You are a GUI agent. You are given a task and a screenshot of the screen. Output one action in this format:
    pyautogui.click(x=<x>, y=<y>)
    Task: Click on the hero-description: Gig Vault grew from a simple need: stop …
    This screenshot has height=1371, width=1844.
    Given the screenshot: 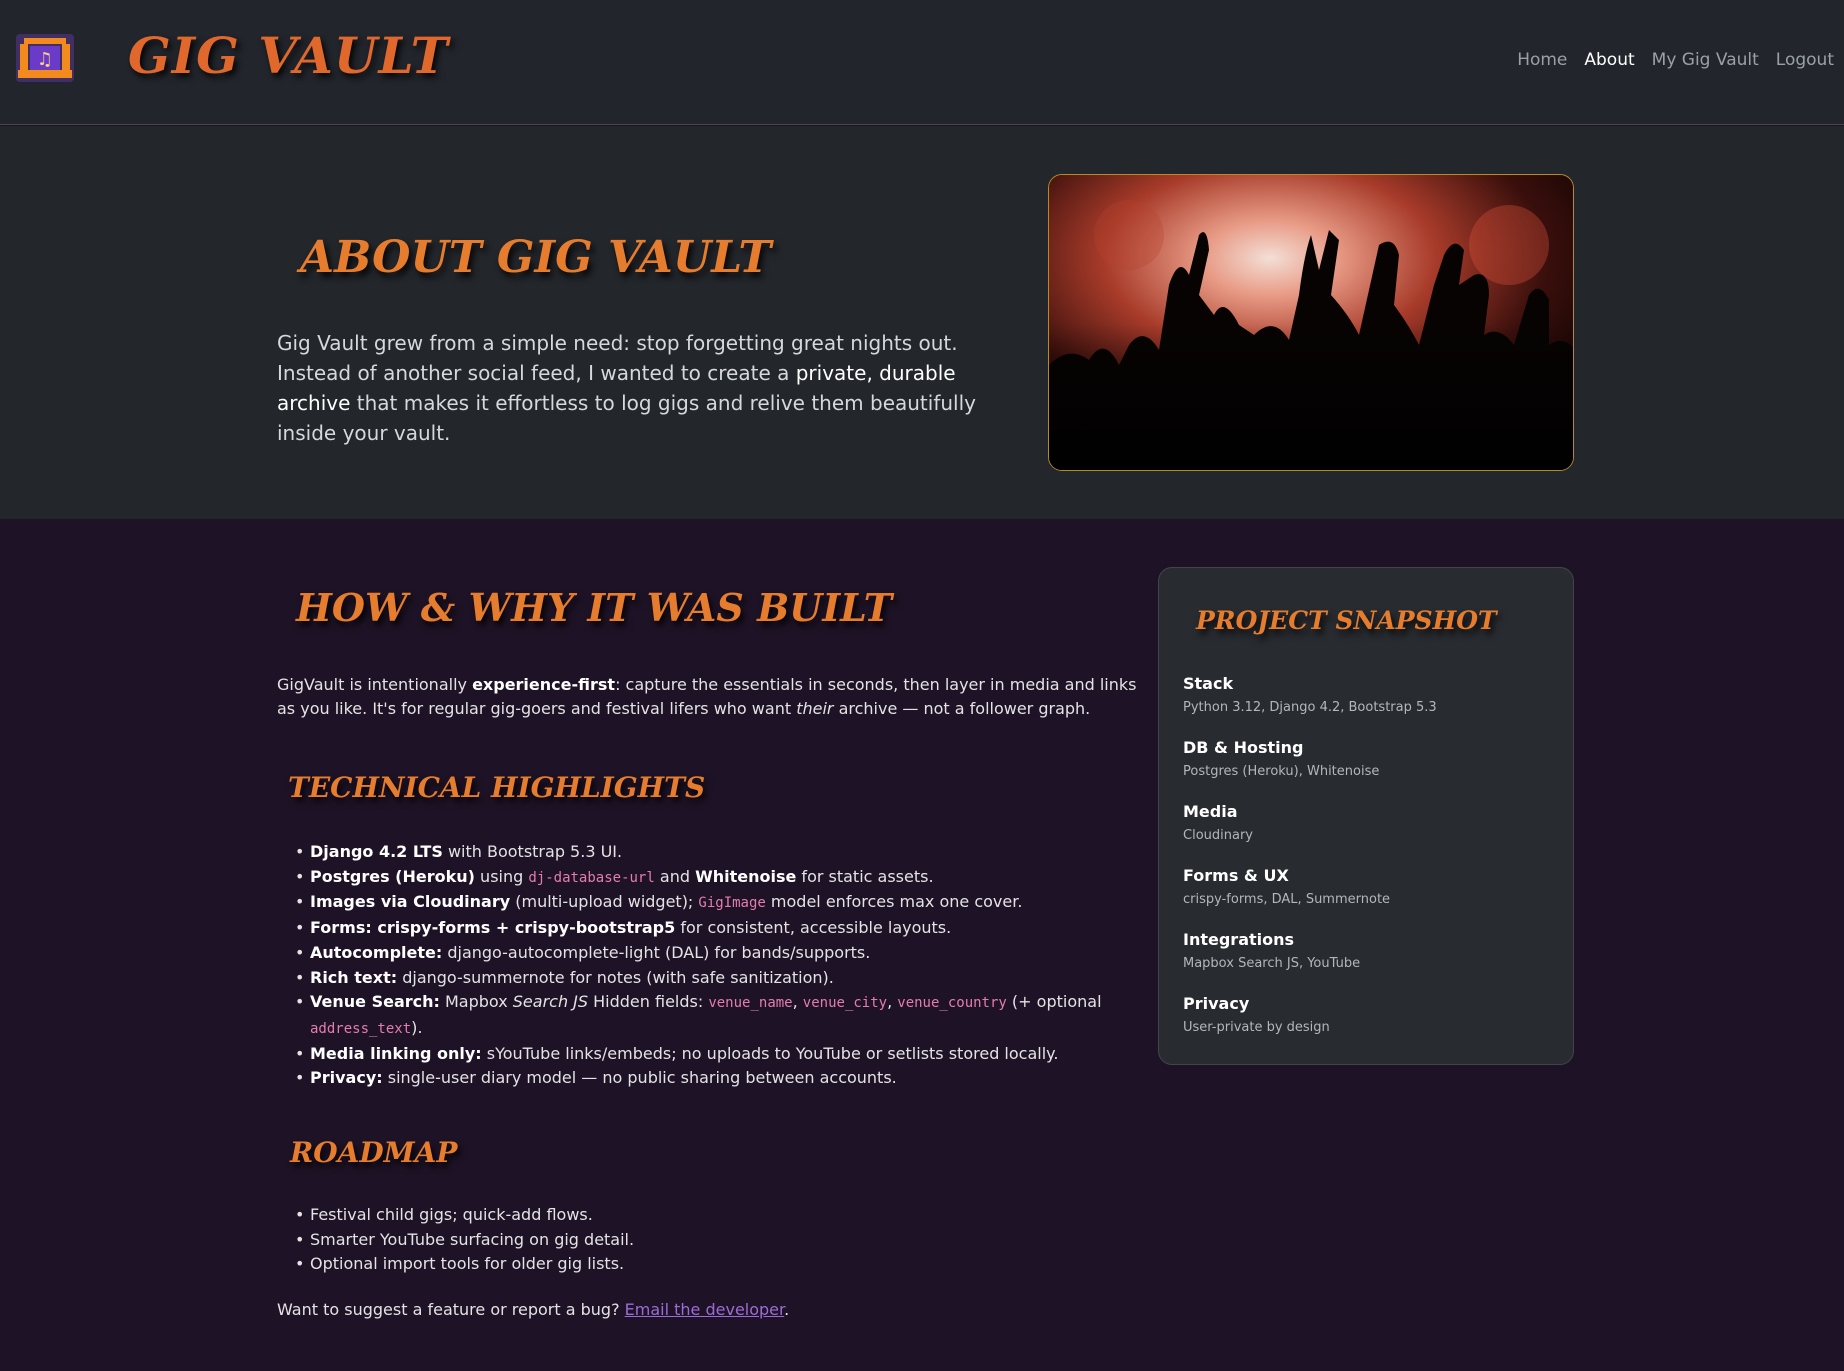 What is the action you would take?
    pyautogui.click(x=637, y=388)
    